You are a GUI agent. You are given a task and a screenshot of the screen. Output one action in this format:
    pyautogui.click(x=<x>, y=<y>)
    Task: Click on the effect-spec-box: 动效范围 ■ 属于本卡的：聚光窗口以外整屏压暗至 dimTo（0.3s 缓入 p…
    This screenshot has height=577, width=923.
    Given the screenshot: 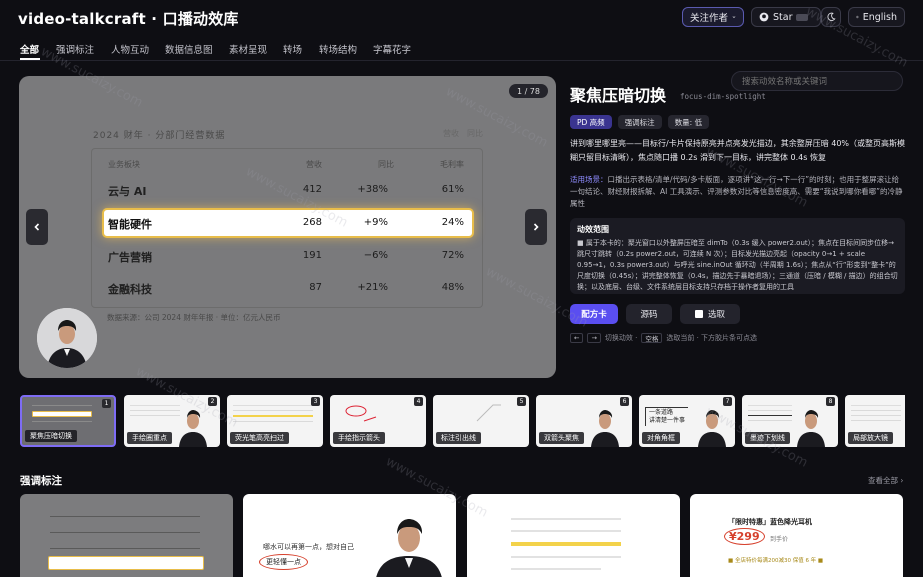 What is the action you would take?
    pyautogui.click(x=737, y=256)
    